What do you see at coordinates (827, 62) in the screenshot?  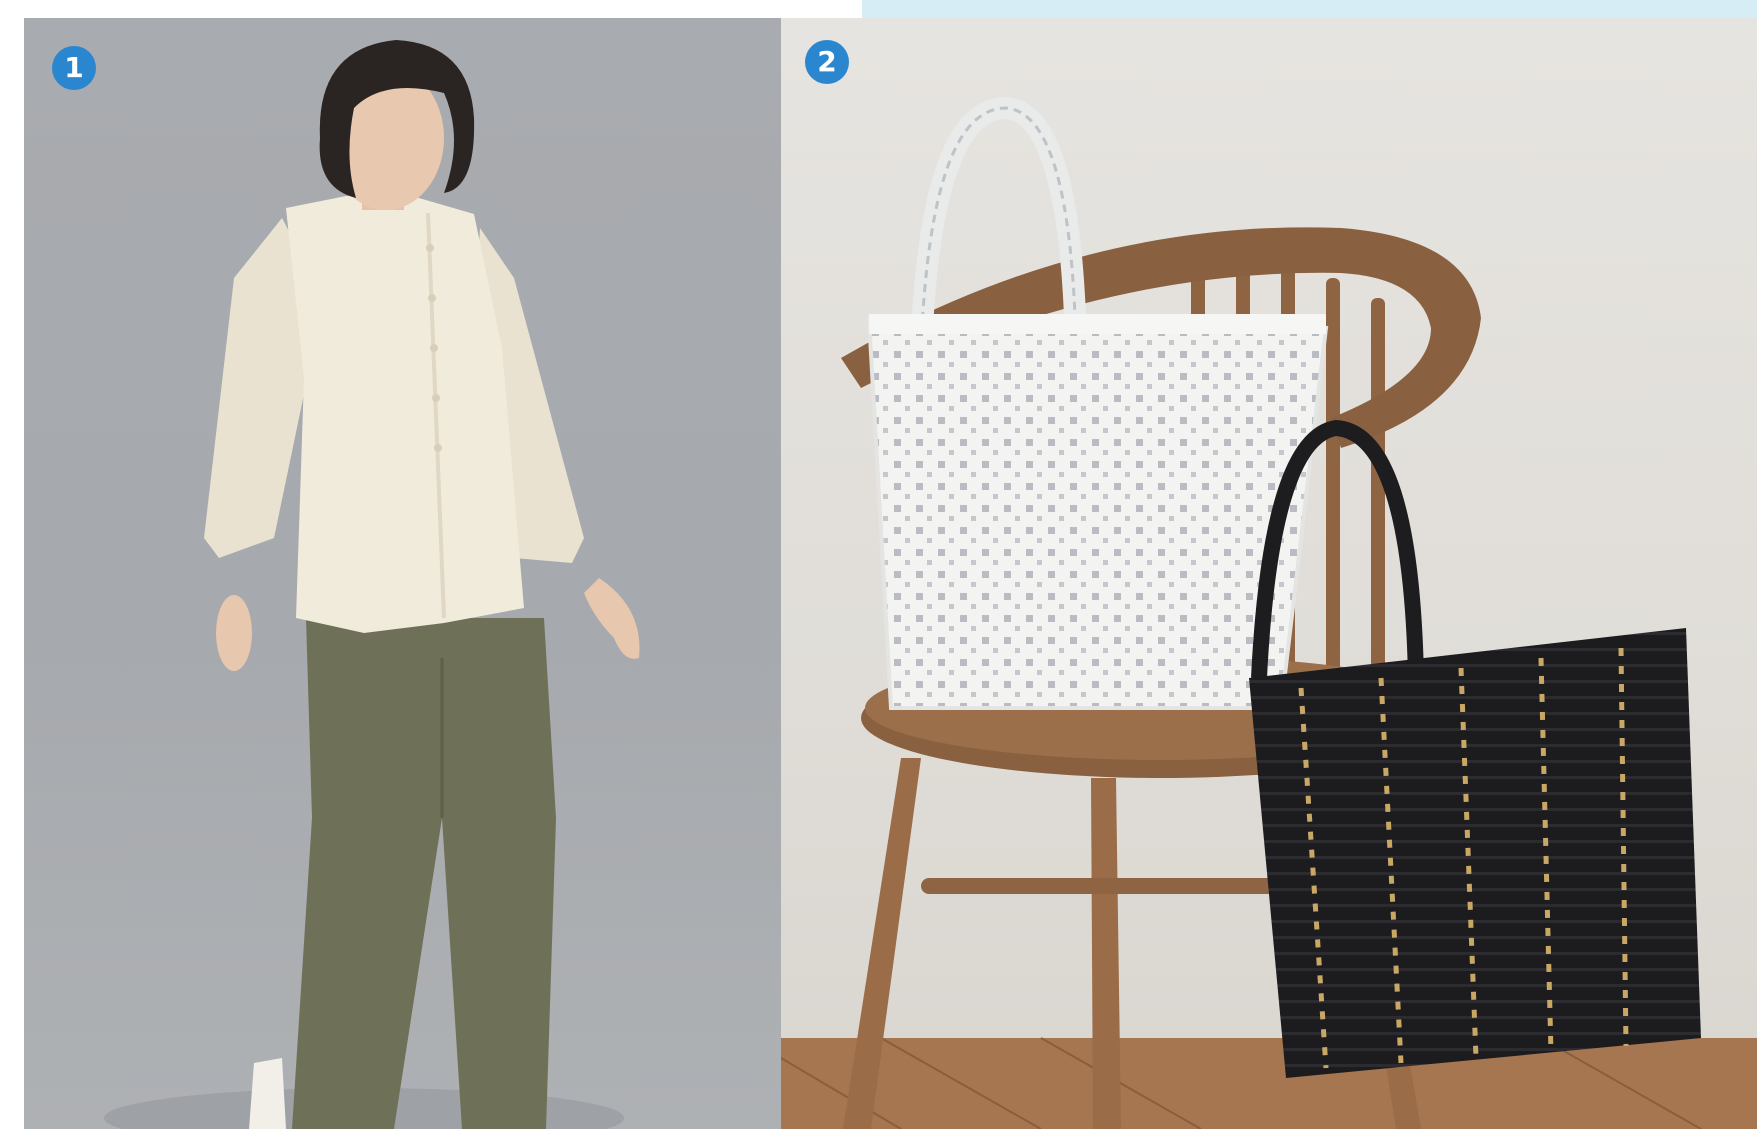 I see `item-number-badge: 2` at bounding box center [827, 62].